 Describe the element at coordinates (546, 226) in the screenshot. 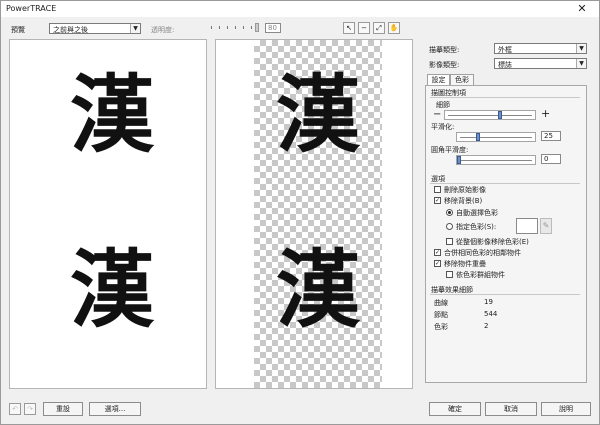

I see `eyedropper-icon: ✎` at that location.